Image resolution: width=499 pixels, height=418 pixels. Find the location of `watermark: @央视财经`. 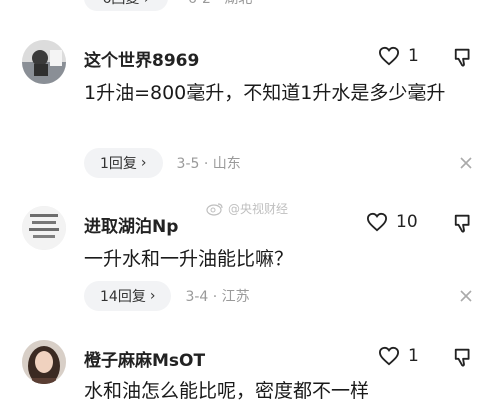

watermark: @央视财经 is located at coordinates (247, 208).